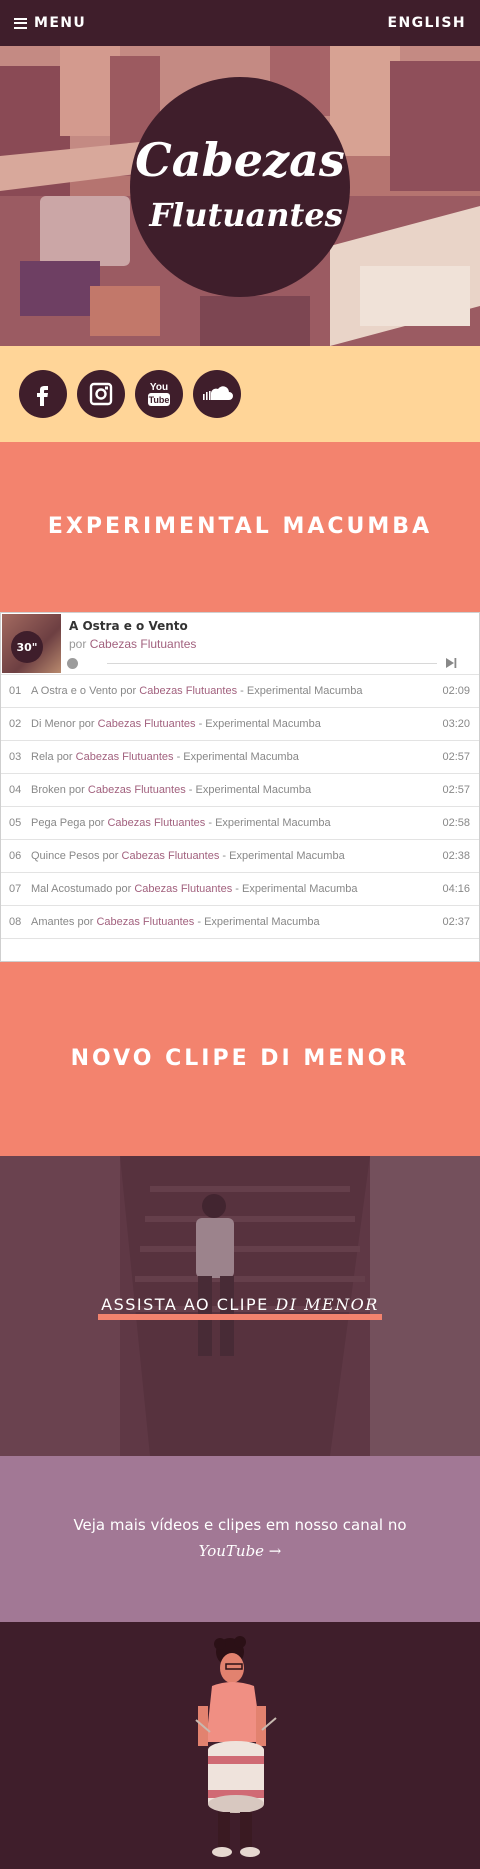 The image size is (480, 1869). What do you see at coordinates (42, 757) in the screenshot?
I see `track-title: Rela` at bounding box center [42, 757].